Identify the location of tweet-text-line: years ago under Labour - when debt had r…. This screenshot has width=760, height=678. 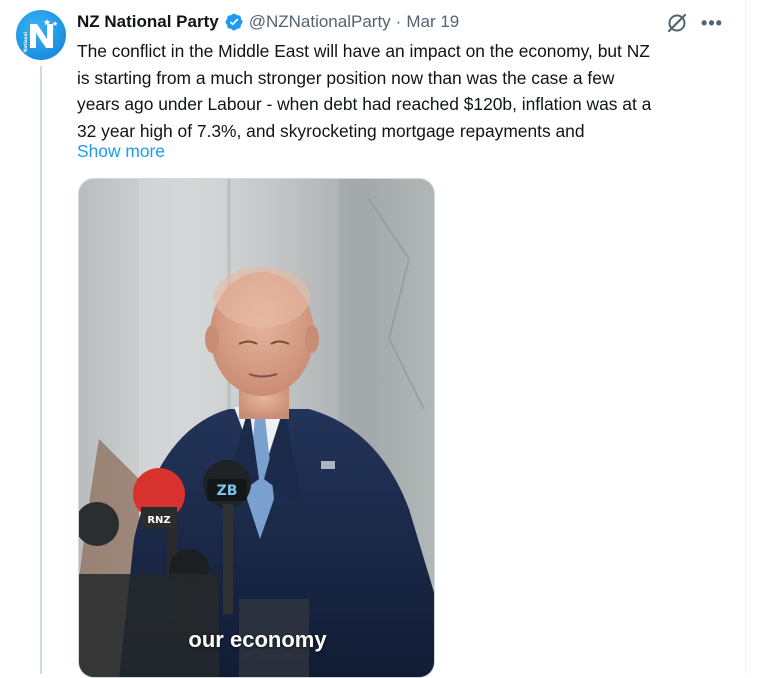
(364, 104).